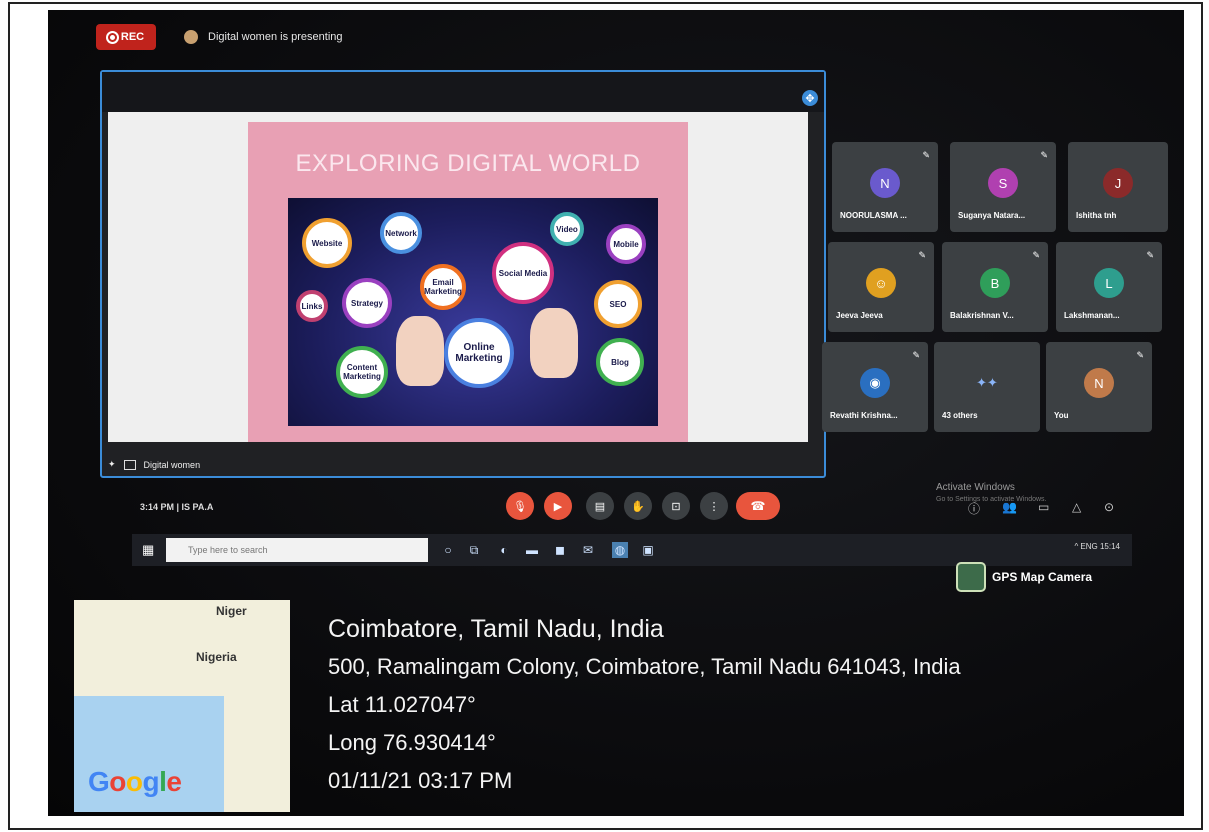 The image size is (1209, 832). What do you see at coordinates (402, 704) in the screenshot?
I see `location-latitude: Lat 11.027047°` at bounding box center [402, 704].